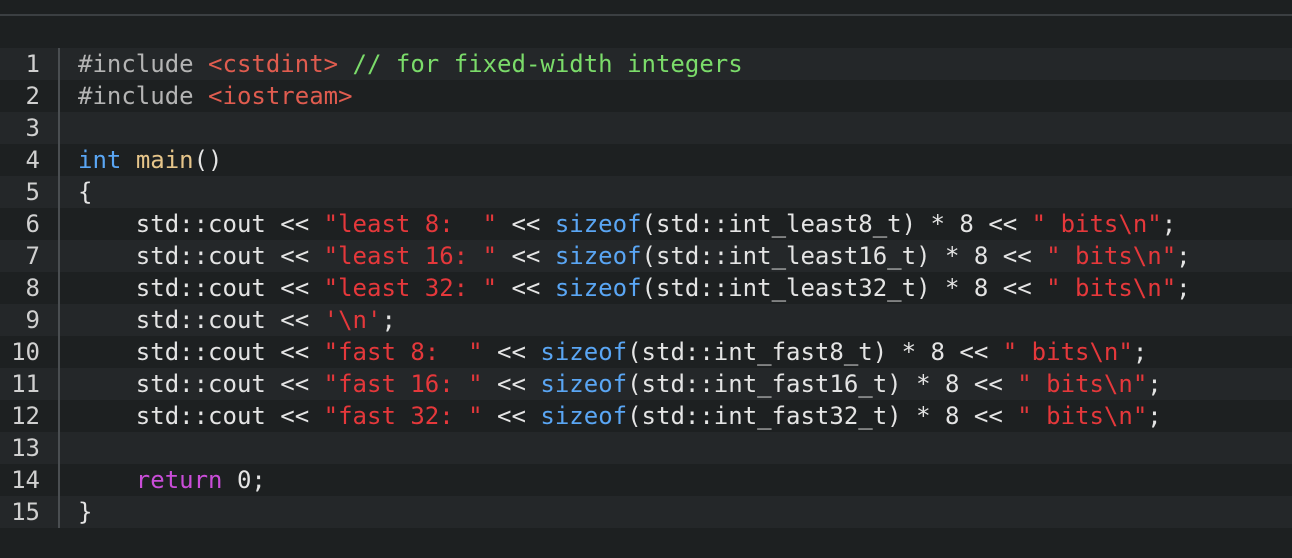 This screenshot has height=558, width=1292. I want to click on code-token-plain: }, so click(85, 512).